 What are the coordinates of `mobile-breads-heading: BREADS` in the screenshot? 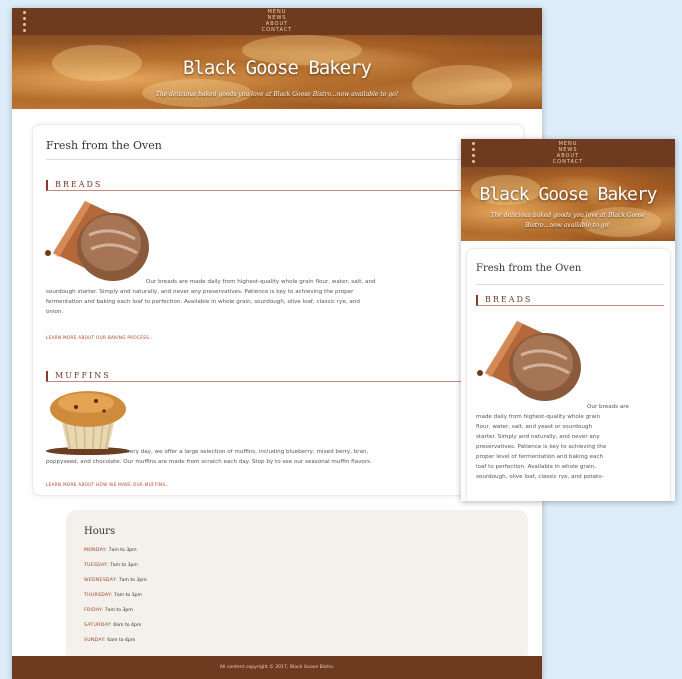 It's located at (570, 300).